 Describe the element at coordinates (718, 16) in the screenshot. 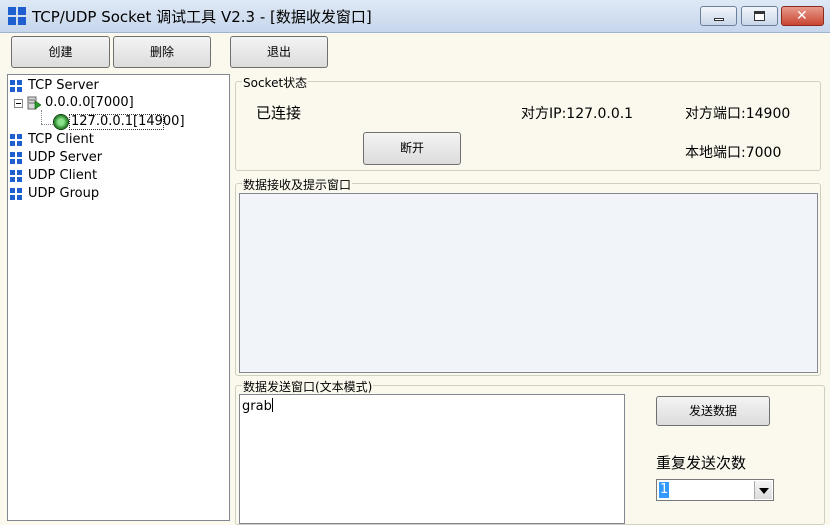

I see `minimize-button` at that location.